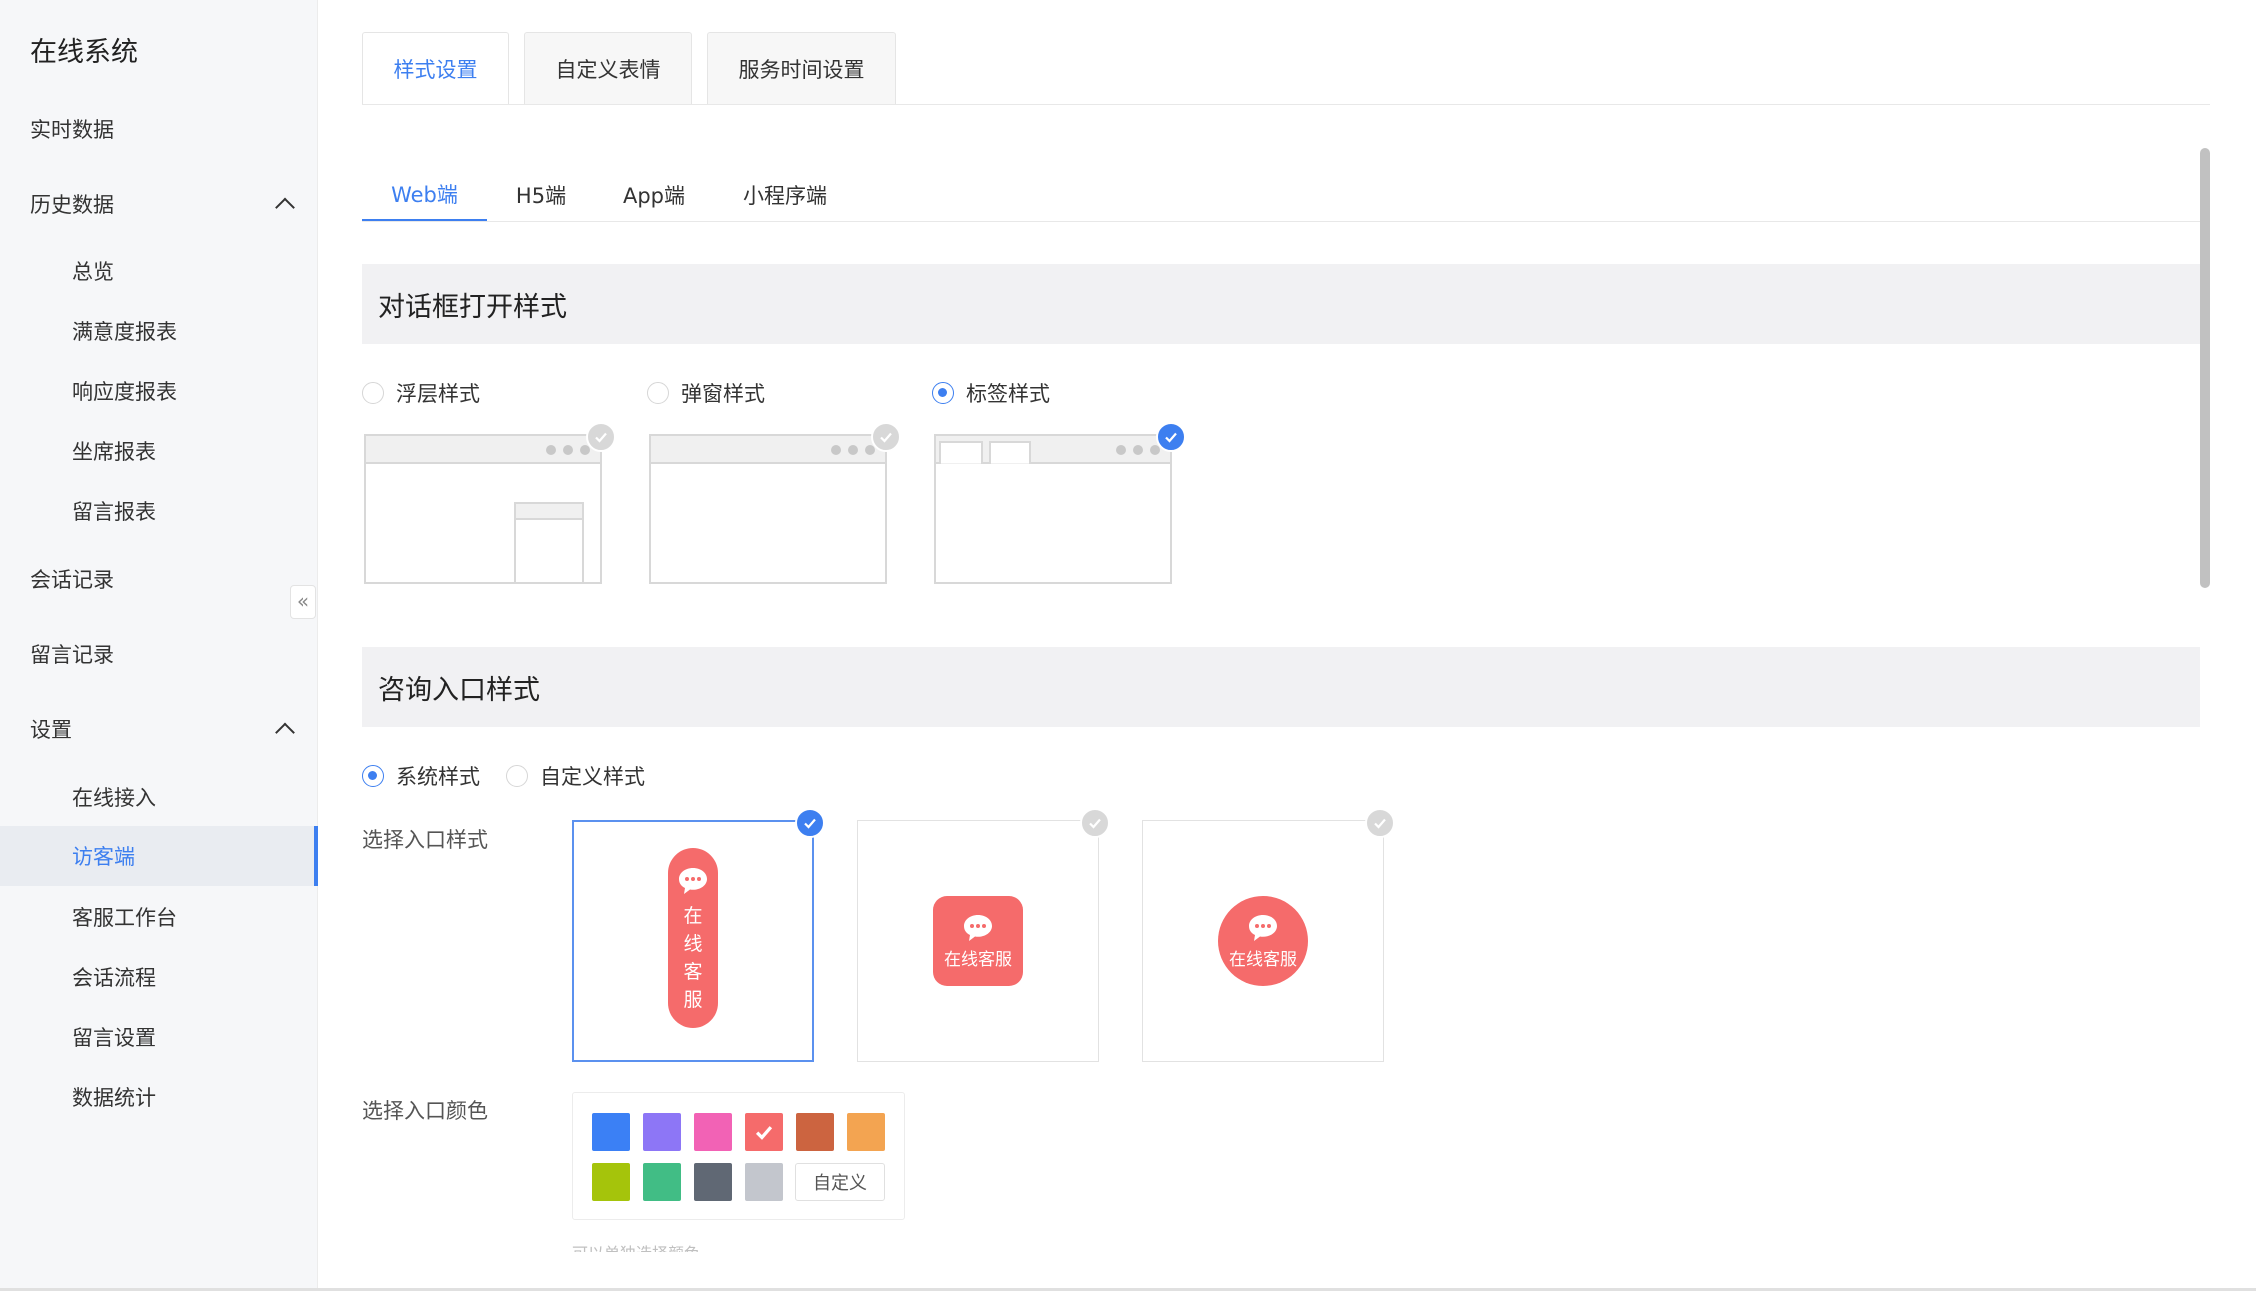 This screenshot has height=1291, width=2256. What do you see at coordinates (592, 777) in the screenshot?
I see `radio-label: 自定义样式` at bounding box center [592, 777].